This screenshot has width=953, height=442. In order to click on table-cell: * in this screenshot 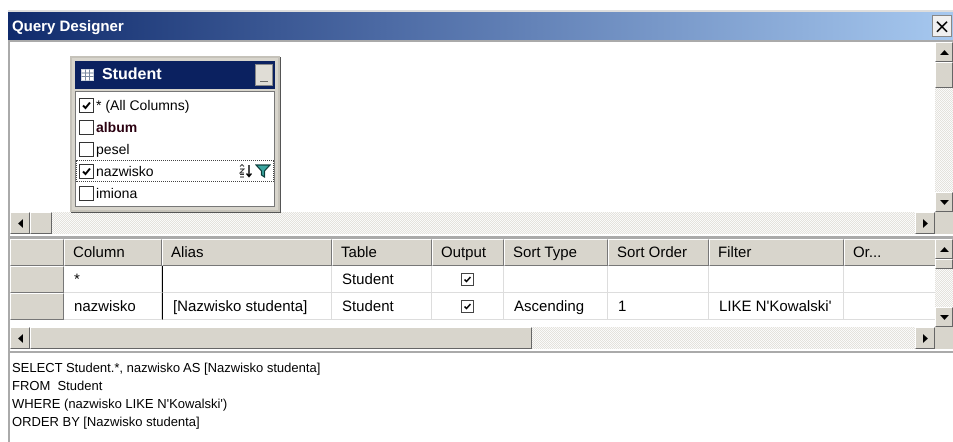, I will do `click(113, 279)`.